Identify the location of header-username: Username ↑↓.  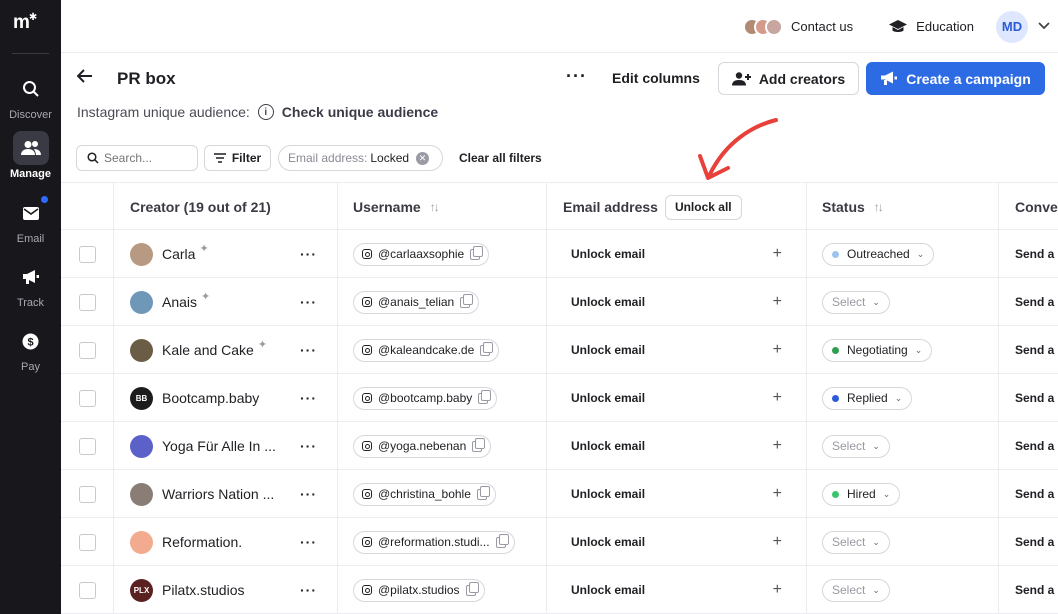
(442, 207).